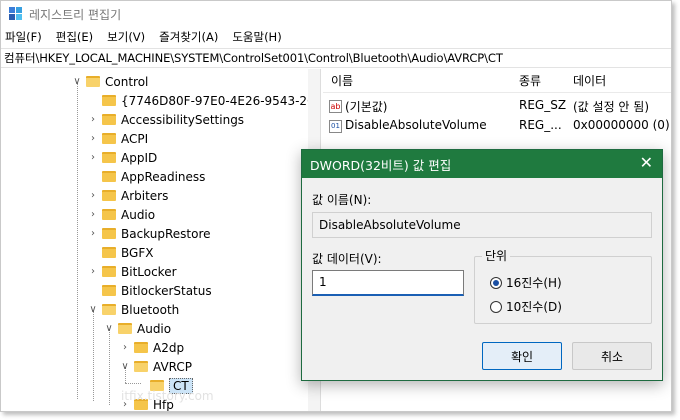  What do you see at coordinates (167, 396) in the screenshot?
I see `watermark: itfix.tistory.com` at bounding box center [167, 396].